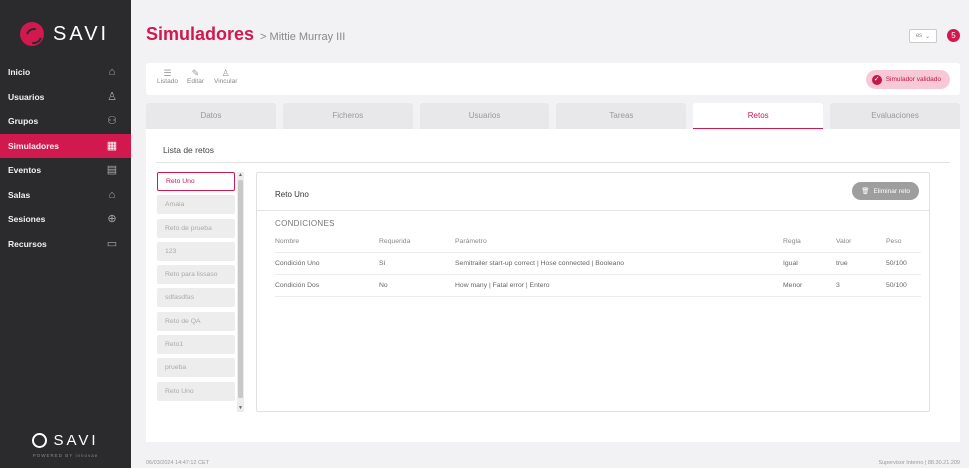  I want to click on tab-evaluaciones: Evaluaciones, so click(895, 116).